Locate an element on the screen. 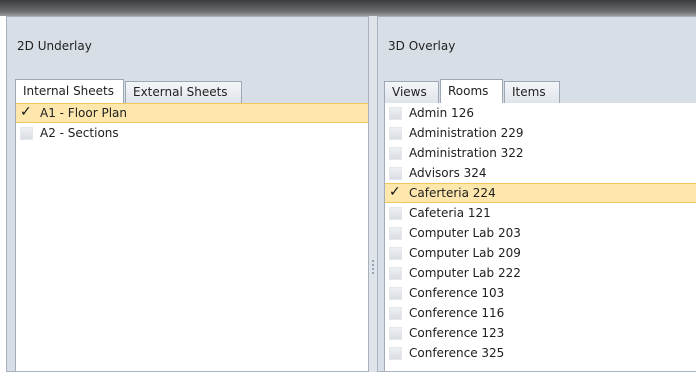  tab-items: Items is located at coordinates (532, 92).